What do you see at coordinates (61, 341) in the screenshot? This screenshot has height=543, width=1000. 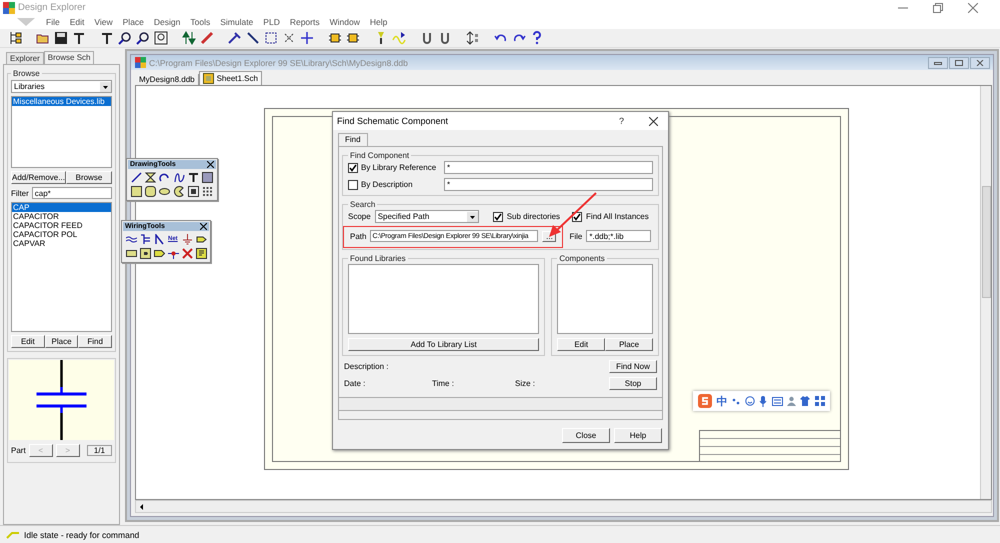 I see `panel-button: Place` at bounding box center [61, 341].